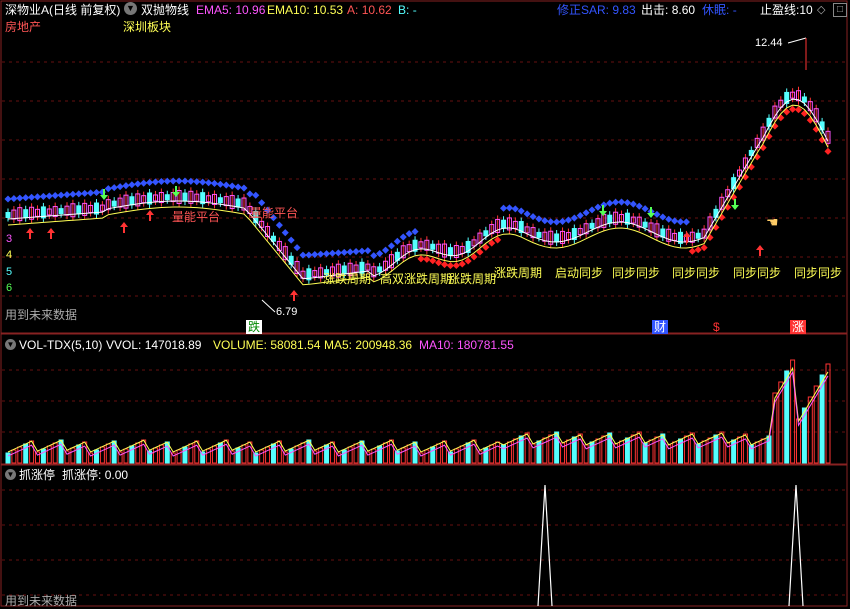 This screenshot has width=850, height=609. What do you see at coordinates (414, 10) in the screenshot?
I see `b-value: -` at bounding box center [414, 10].